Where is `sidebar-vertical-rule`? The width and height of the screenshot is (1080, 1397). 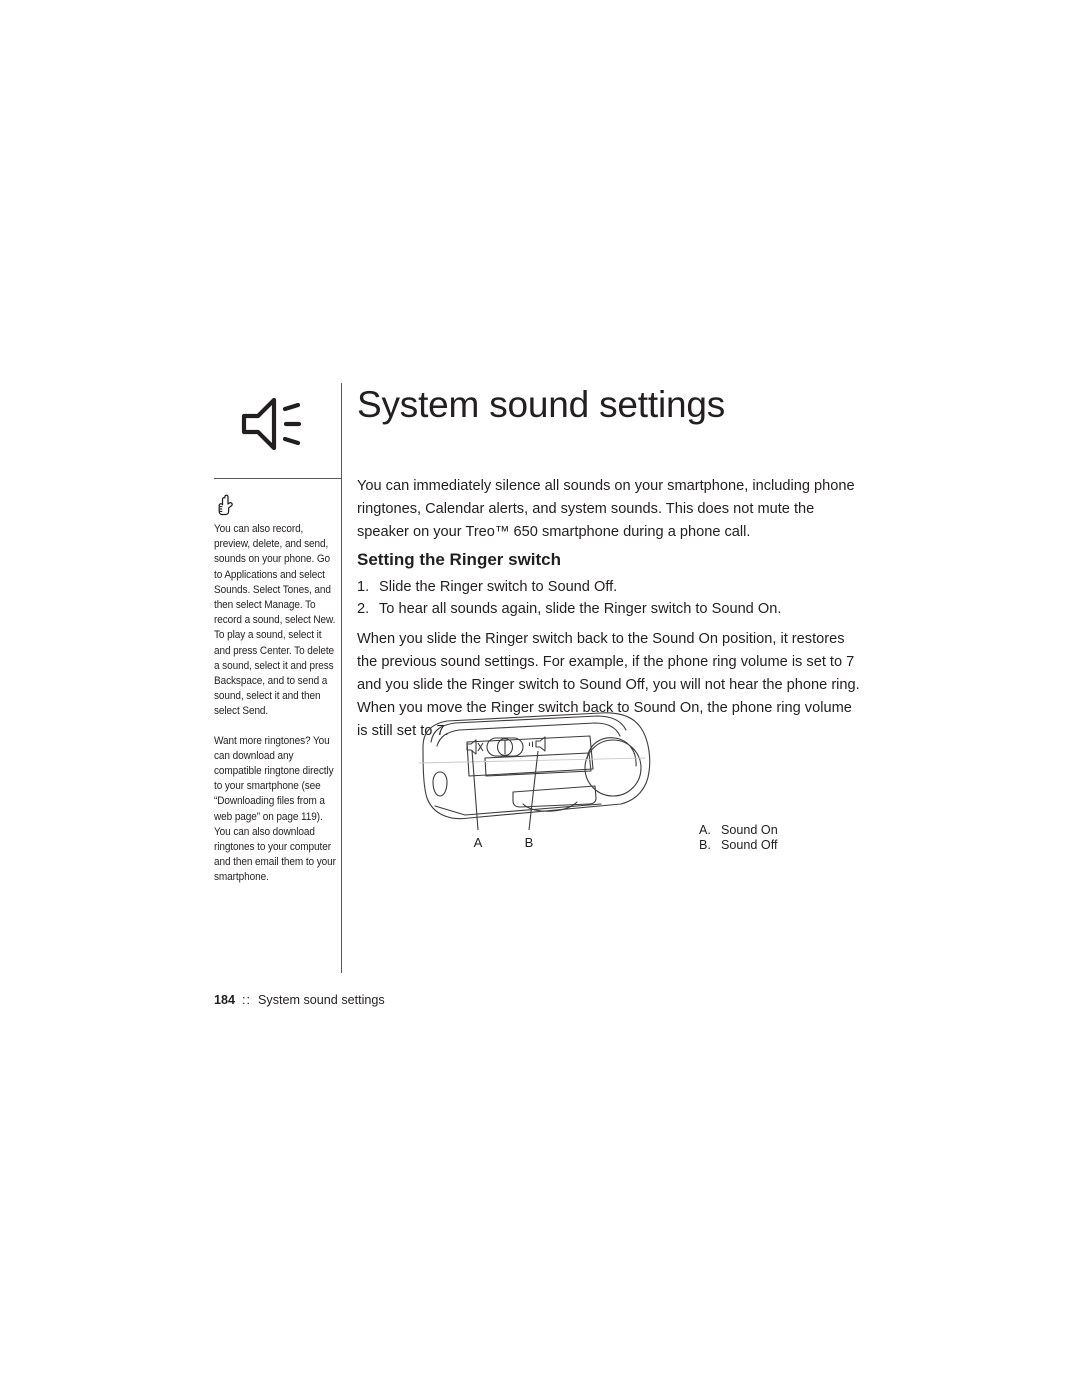
sidebar-vertical-rule is located at coordinates (341, 678).